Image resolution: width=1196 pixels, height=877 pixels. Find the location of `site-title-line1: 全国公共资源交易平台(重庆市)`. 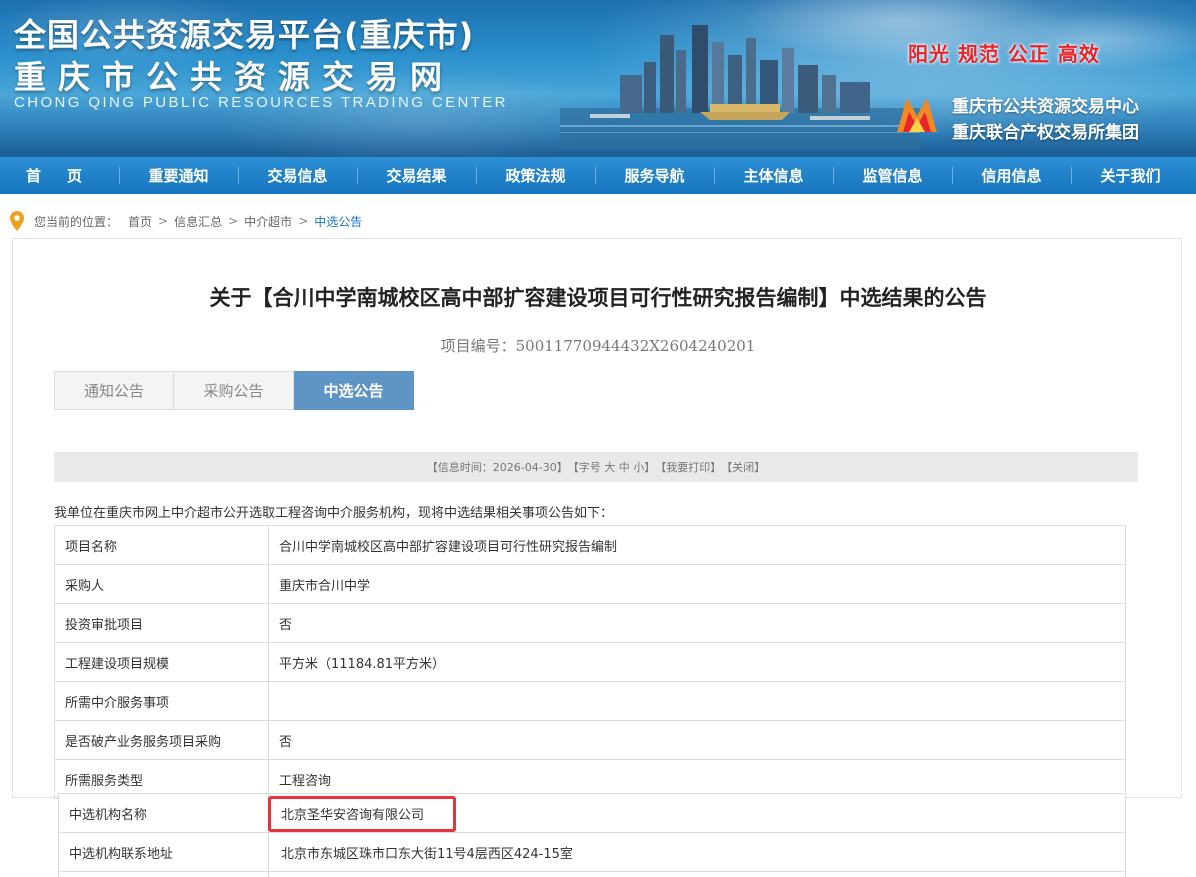

site-title-line1: 全国公共资源交易平台(重庆市) is located at coordinates (244, 35).